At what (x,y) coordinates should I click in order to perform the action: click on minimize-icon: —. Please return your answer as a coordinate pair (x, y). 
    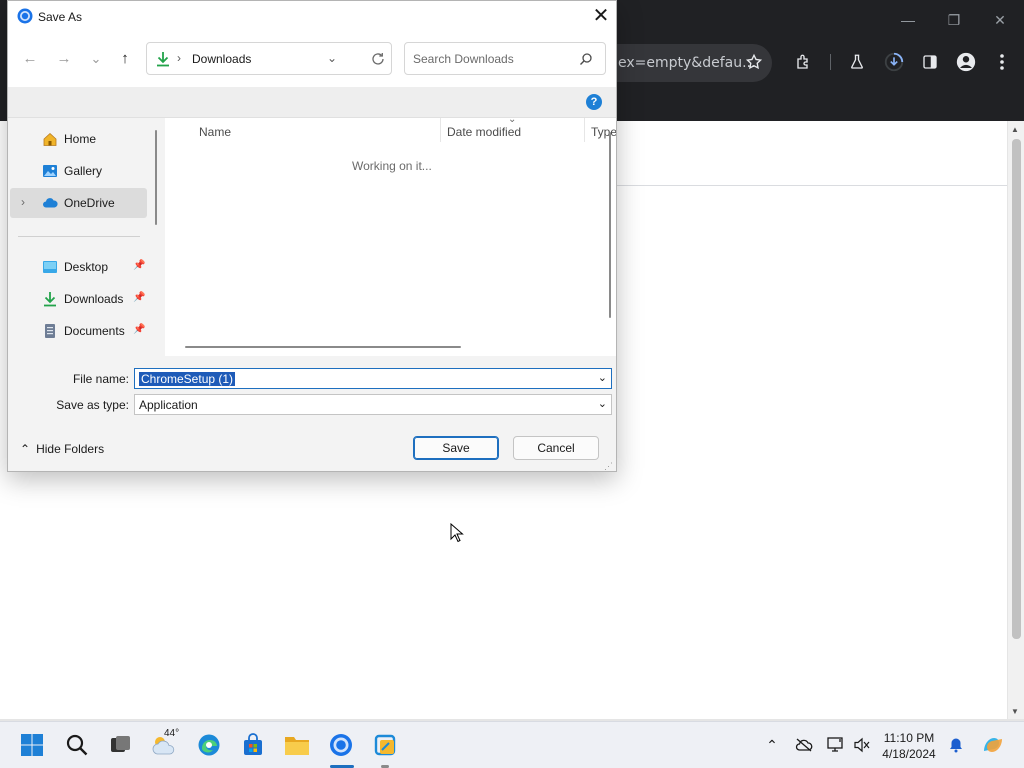
    Looking at the image, I should click on (908, 20).